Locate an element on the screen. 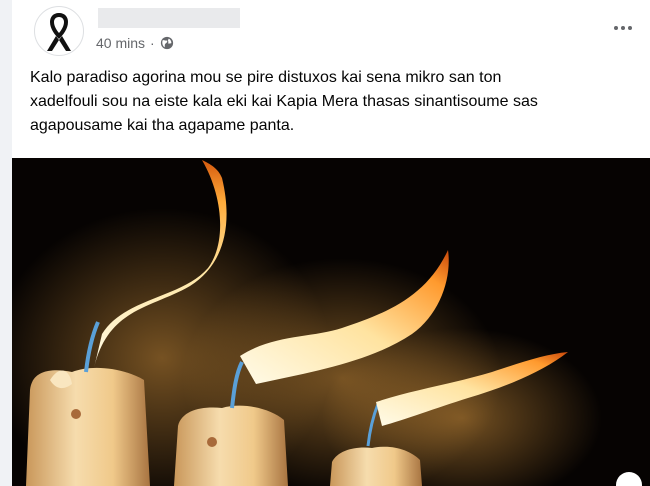 The height and width of the screenshot is (486, 650). post-meta: 40 mins · is located at coordinates (135, 43).